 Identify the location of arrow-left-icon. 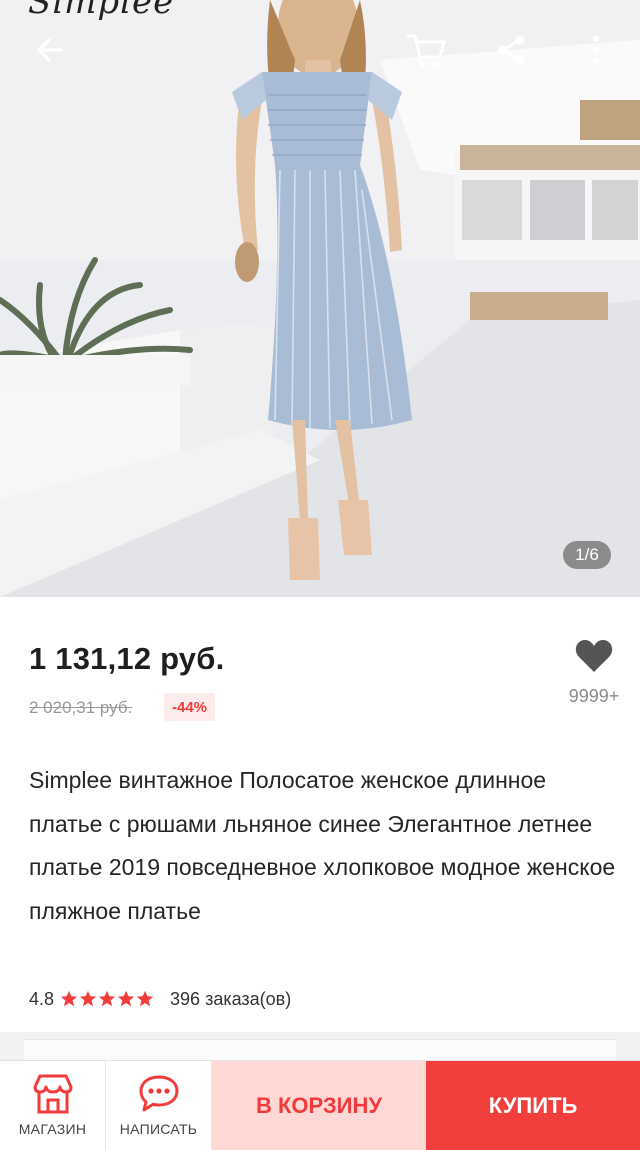
(50, 50).